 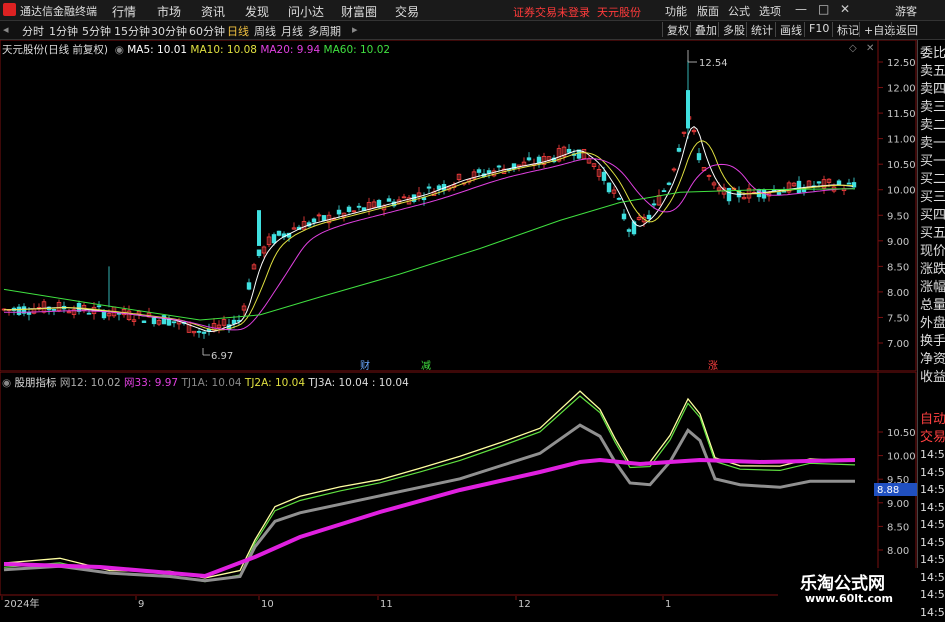 What do you see at coordinates (267, 604) in the screenshot?
I see `xtick-label: 10` at bounding box center [267, 604].